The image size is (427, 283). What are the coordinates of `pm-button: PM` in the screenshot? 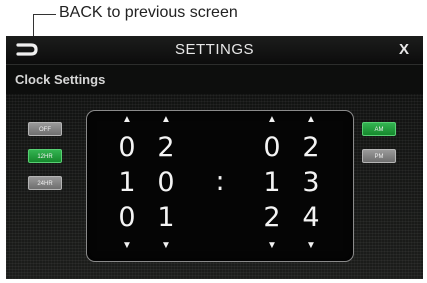 It's located at (379, 156).